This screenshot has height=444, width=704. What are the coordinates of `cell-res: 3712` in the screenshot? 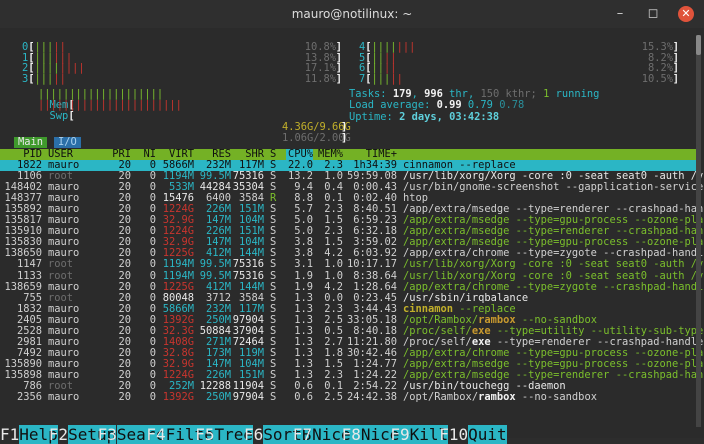 It's located at (218, 297).